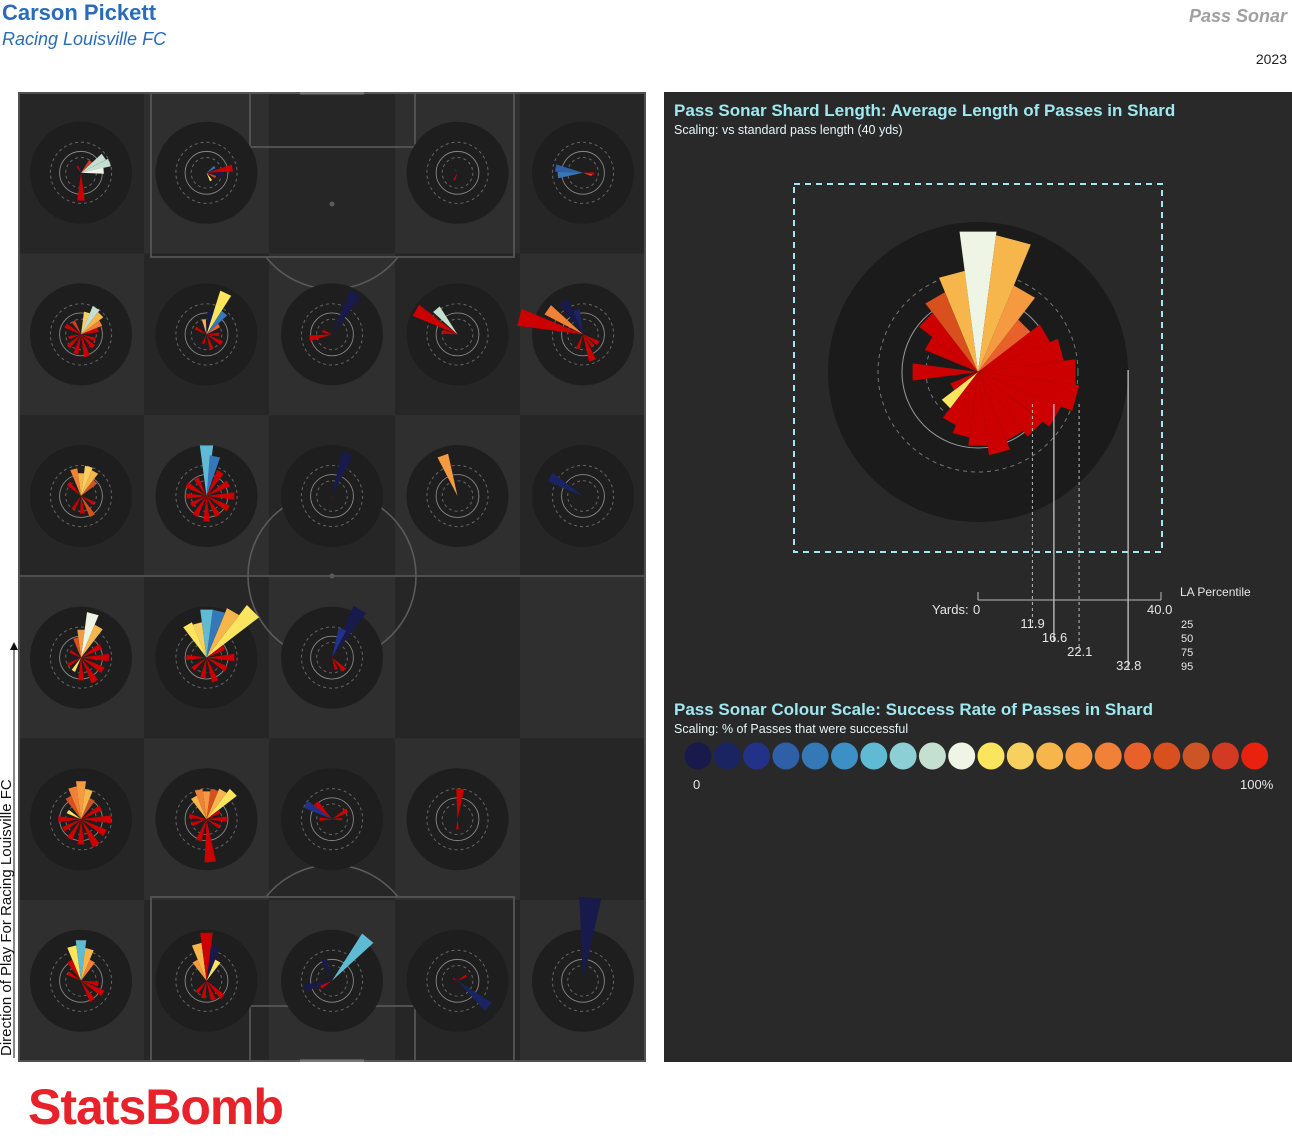  I want to click on yards-max: 40.0, so click(1159, 609).